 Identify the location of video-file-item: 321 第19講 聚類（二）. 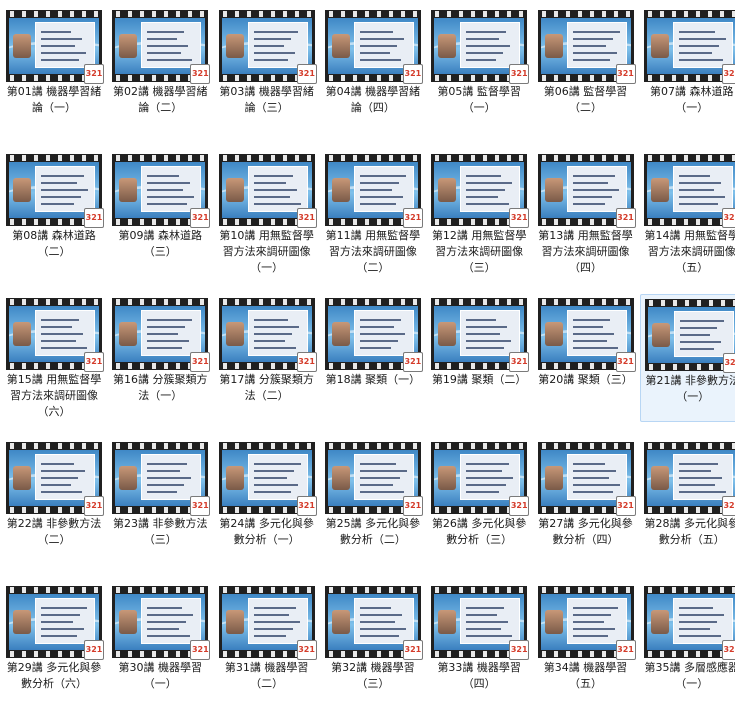
(479, 358).